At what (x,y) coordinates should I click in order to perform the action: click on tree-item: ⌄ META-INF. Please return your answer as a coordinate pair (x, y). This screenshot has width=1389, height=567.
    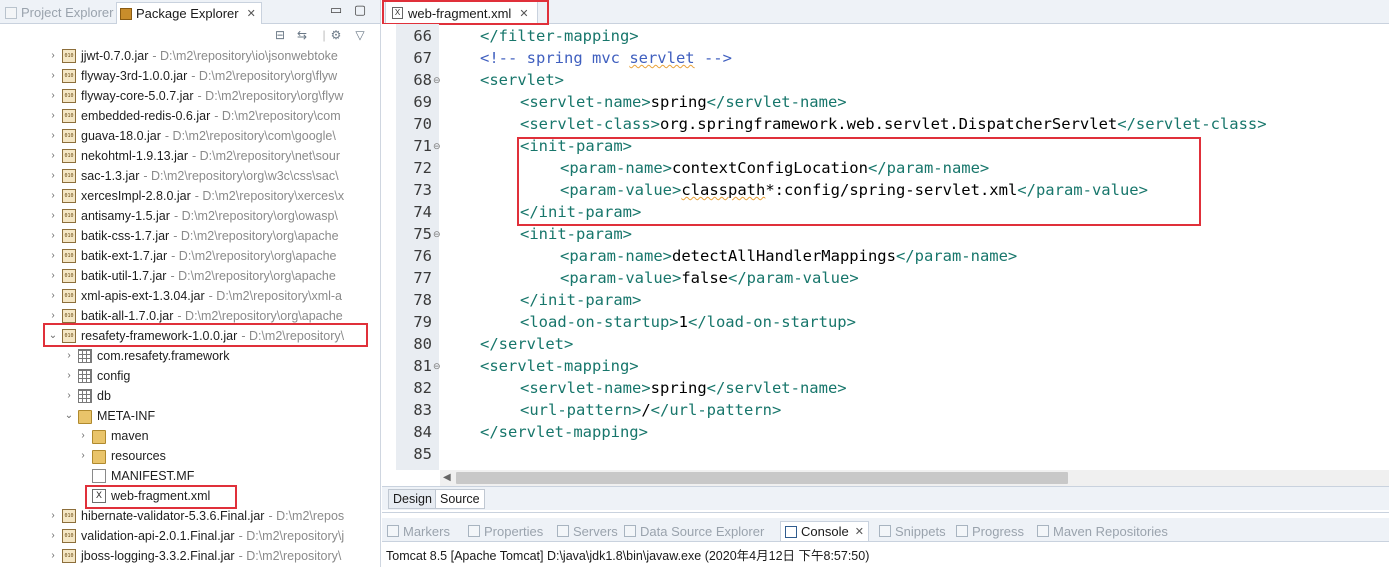
    Looking at the image, I should click on (190, 416).